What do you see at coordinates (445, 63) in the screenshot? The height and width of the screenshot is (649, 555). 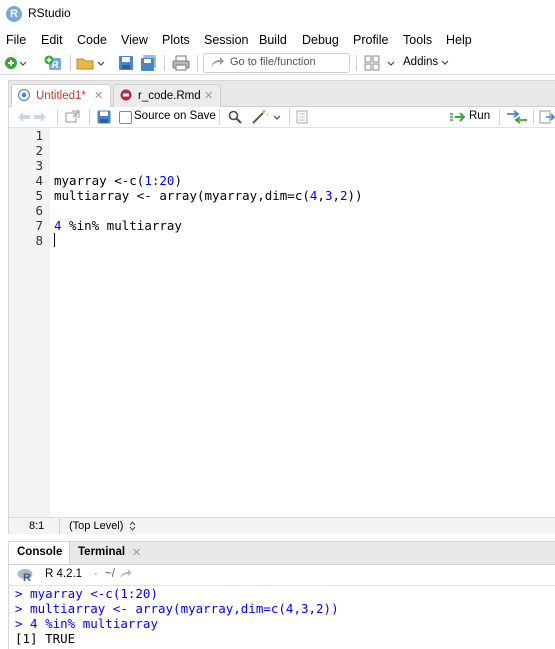 I see `chevron-down-icon` at bounding box center [445, 63].